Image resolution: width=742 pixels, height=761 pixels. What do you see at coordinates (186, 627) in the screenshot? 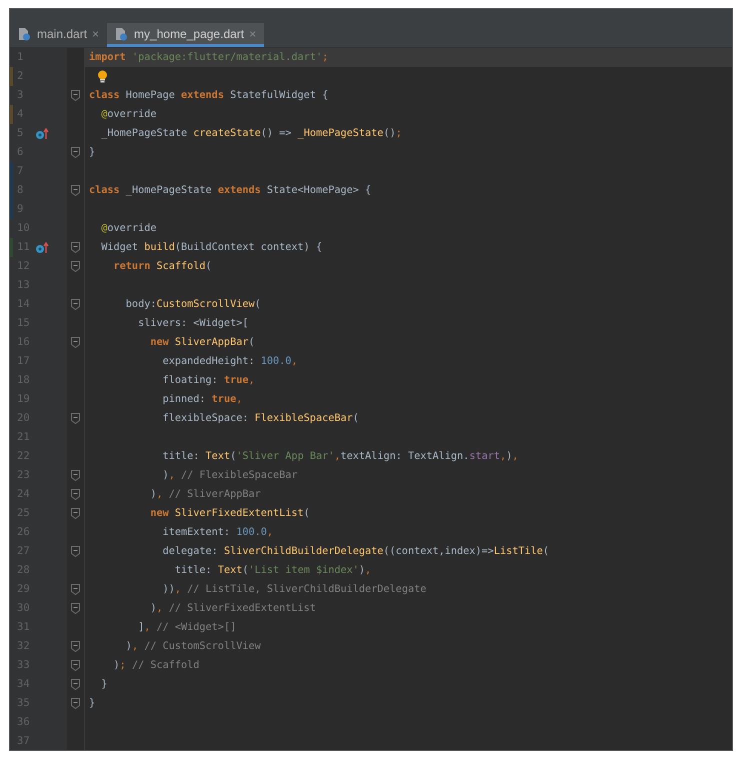
I see `code-line: ], // <Widget>[]` at bounding box center [186, 627].